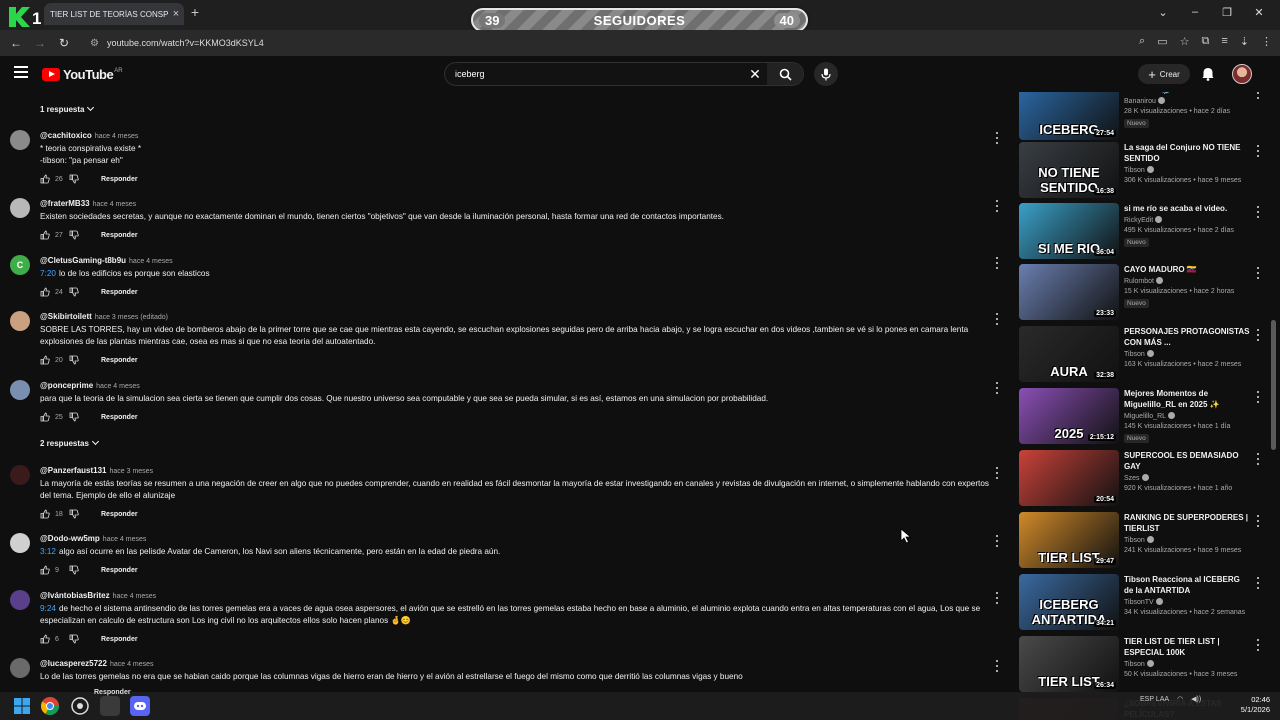  What do you see at coordinates (1139, 281) in the screenshot?
I see `channel-name: Rulombot` at bounding box center [1139, 281].